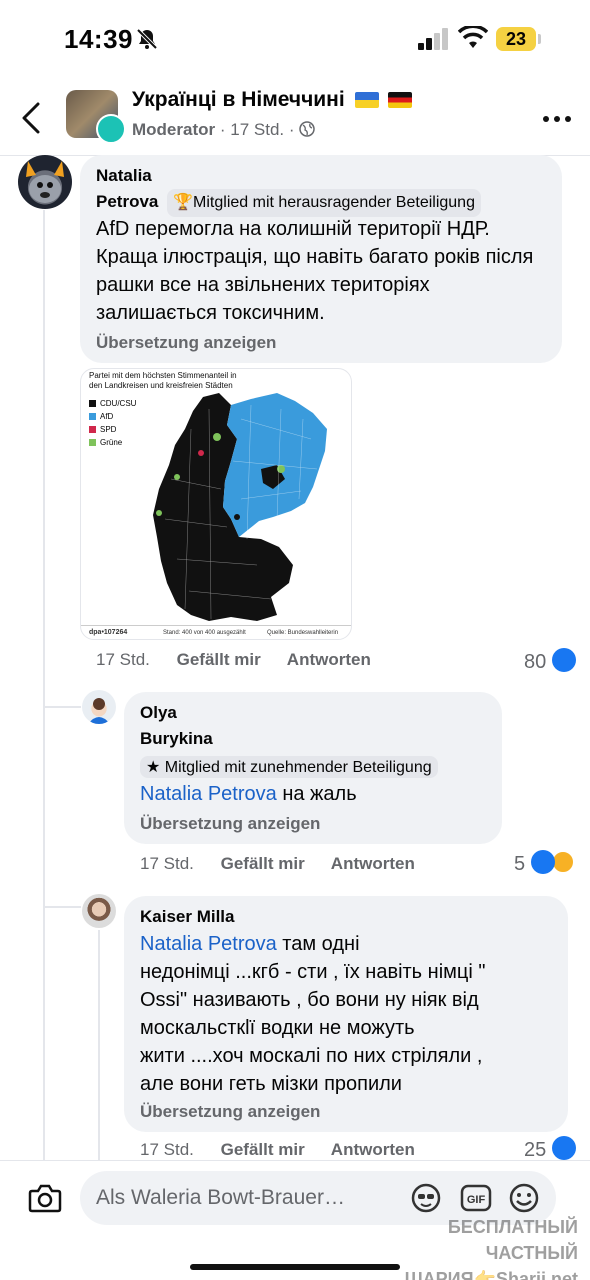  I want to click on member-badge: 🏆Mitglied mit herausragender Beteiligung, so click(324, 203).